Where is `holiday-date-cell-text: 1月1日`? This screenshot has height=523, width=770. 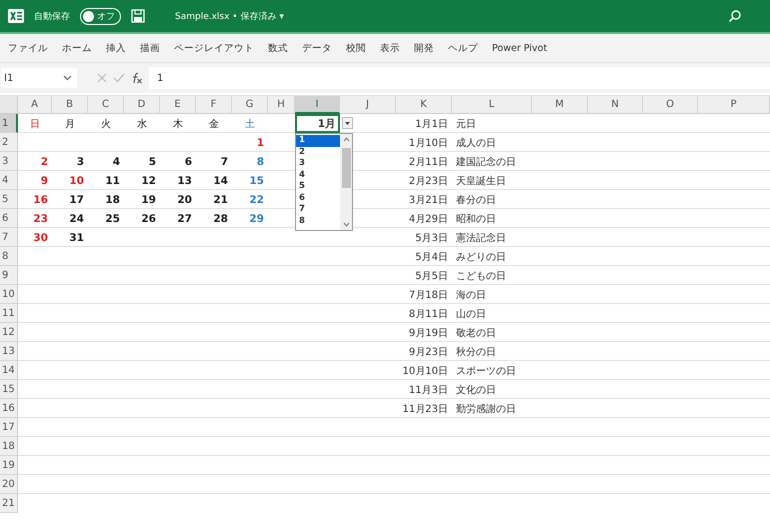 holiday-date-cell-text: 1月1日 is located at coordinates (431, 124).